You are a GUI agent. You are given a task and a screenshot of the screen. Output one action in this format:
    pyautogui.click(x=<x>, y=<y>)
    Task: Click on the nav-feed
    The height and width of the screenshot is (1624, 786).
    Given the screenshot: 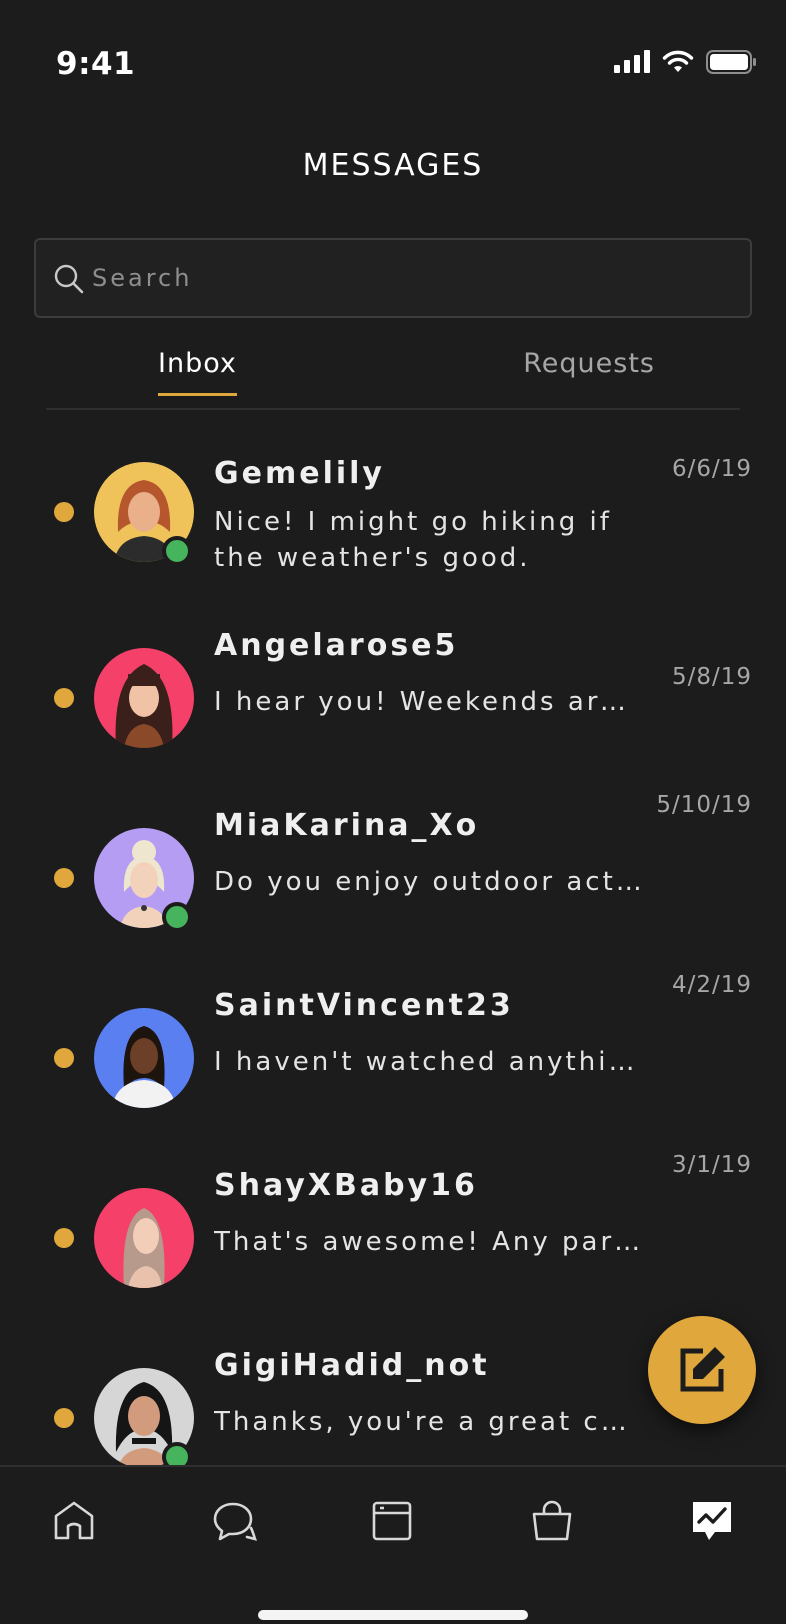 What is the action you would take?
    pyautogui.click(x=392, y=1521)
    